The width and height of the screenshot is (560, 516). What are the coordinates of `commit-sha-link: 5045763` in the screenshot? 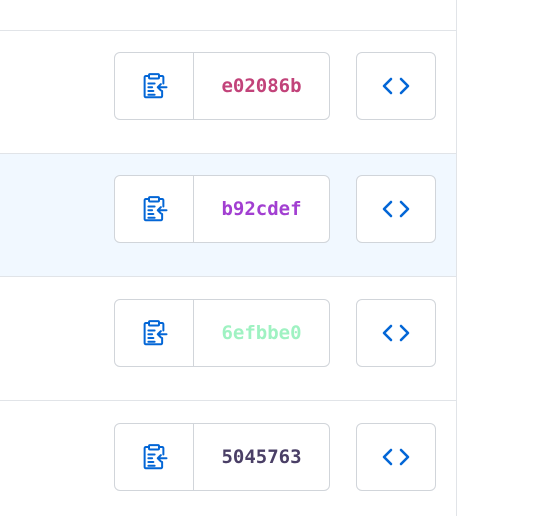 It's located at (261, 457).